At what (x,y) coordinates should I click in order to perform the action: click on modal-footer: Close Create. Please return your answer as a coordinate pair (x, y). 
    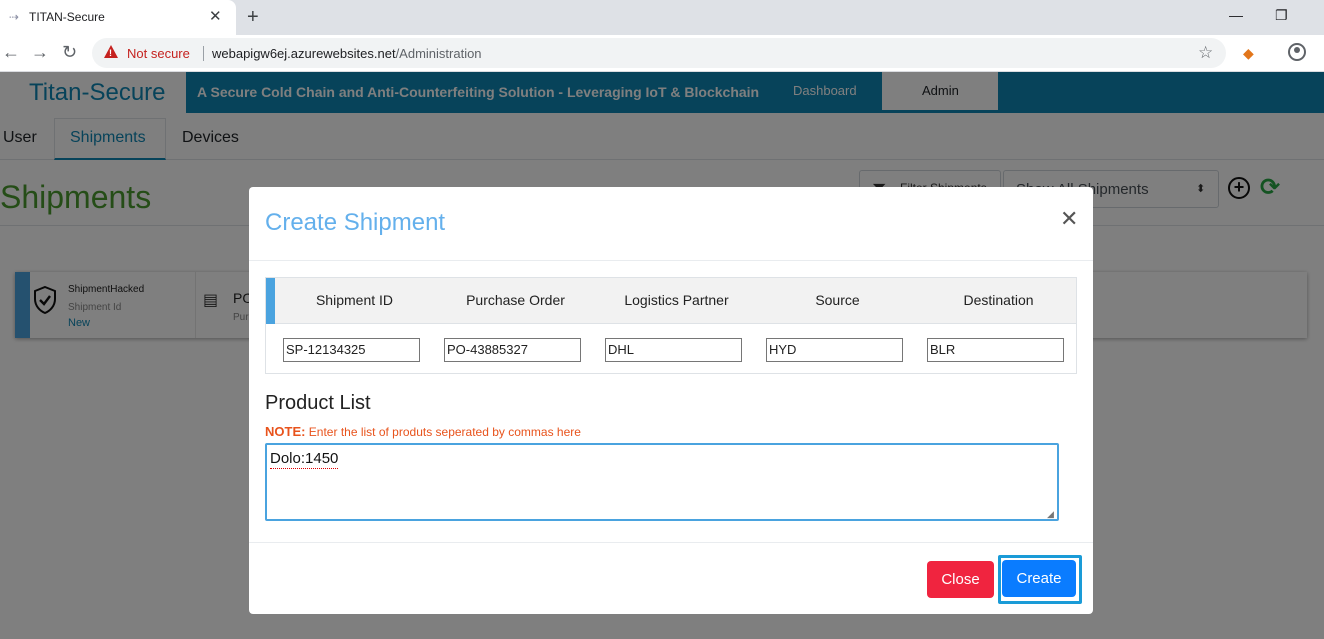
    Looking at the image, I should click on (671, 578).